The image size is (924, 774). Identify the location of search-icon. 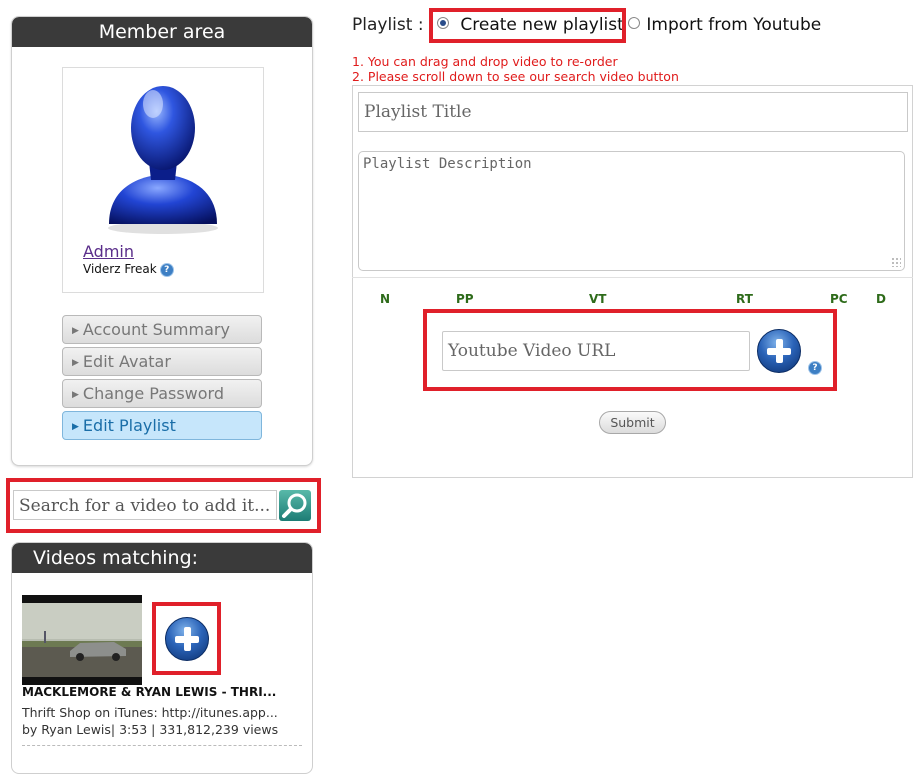
(294, 505).